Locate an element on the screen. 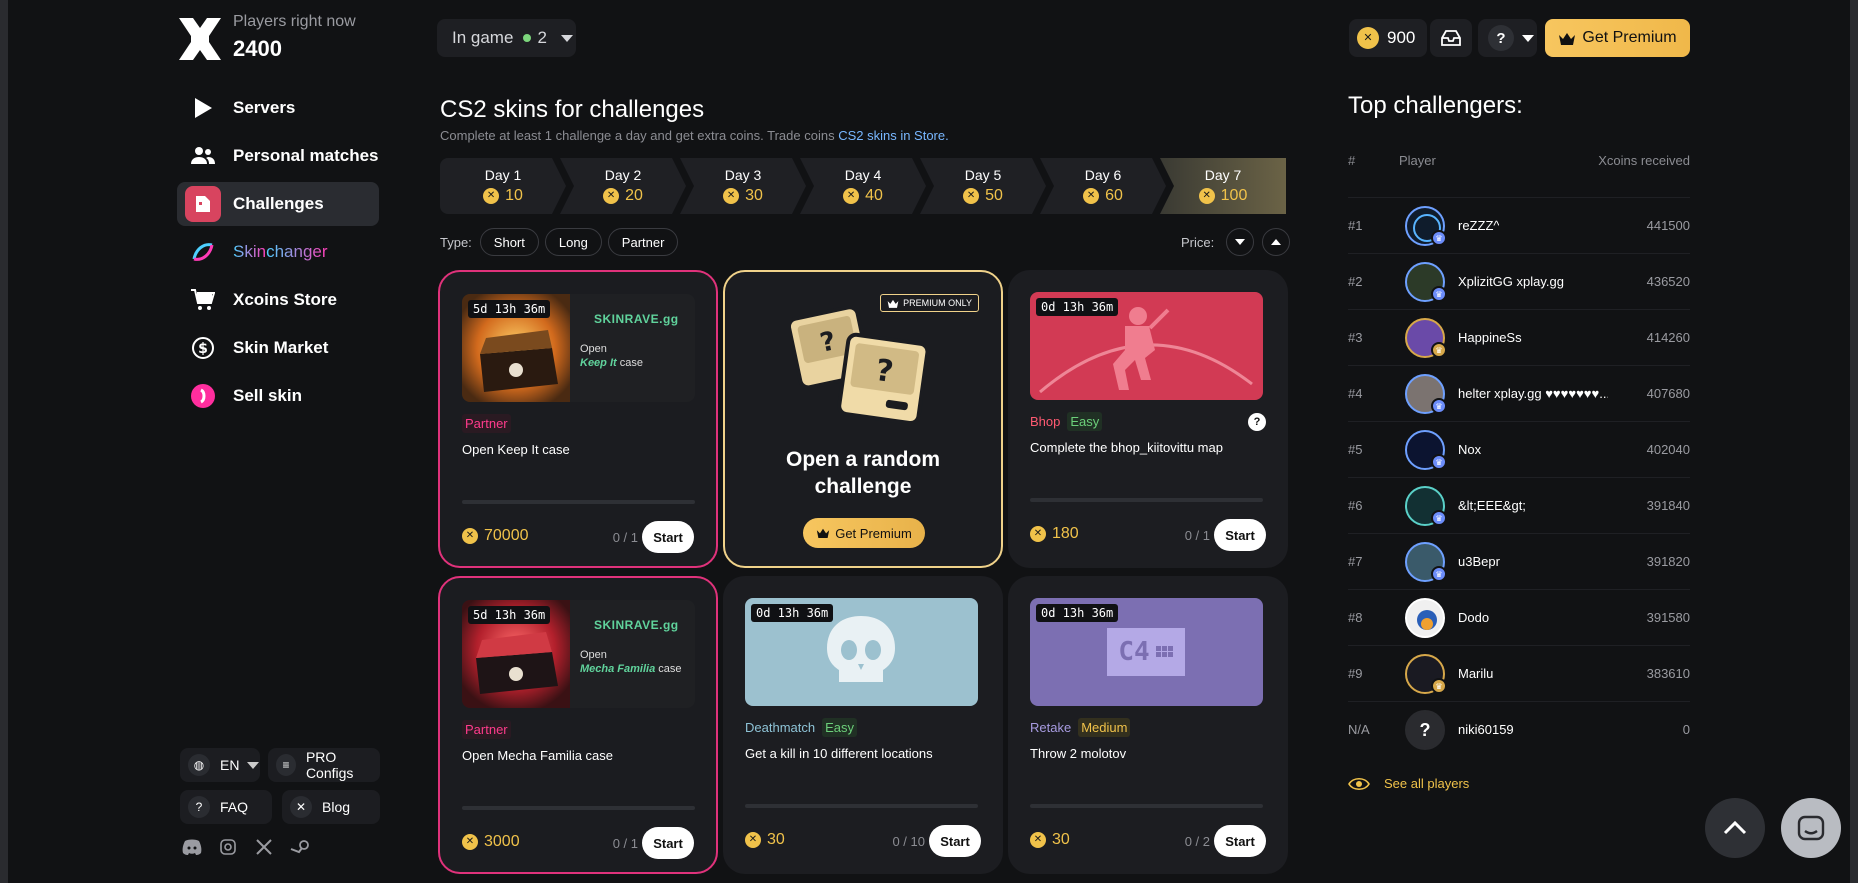 Image resolution: width=1858 pixels, height=883 pixels. nav-item-personal-matches: Personal matches is located at coordinates (278, 156).